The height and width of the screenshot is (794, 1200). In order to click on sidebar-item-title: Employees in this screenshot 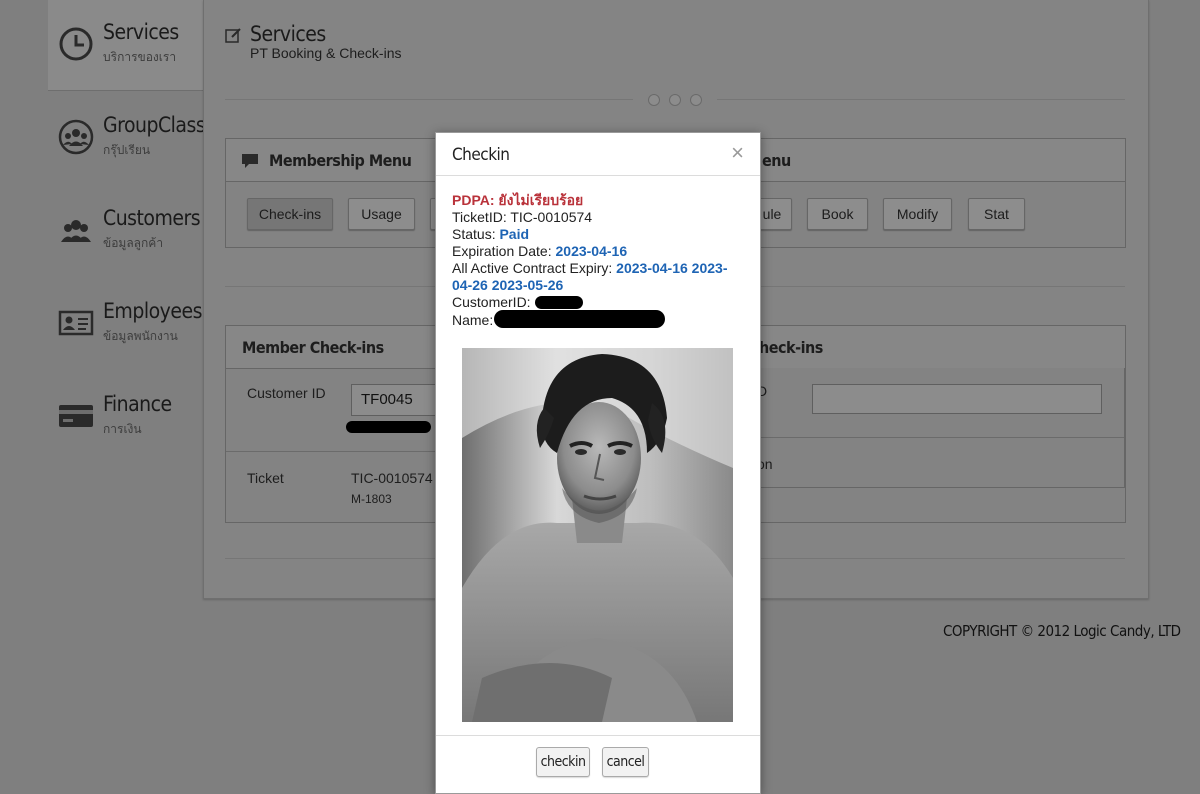, I will do `click(152, 311)`.